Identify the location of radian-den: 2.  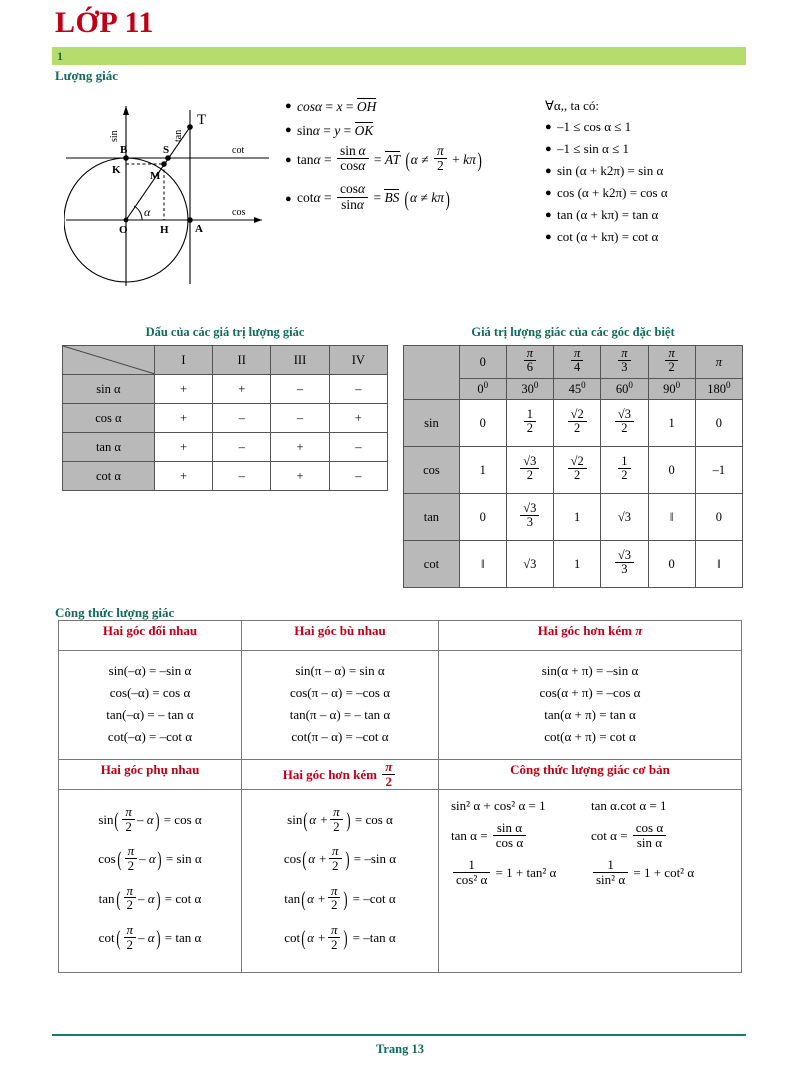
(671, 366).